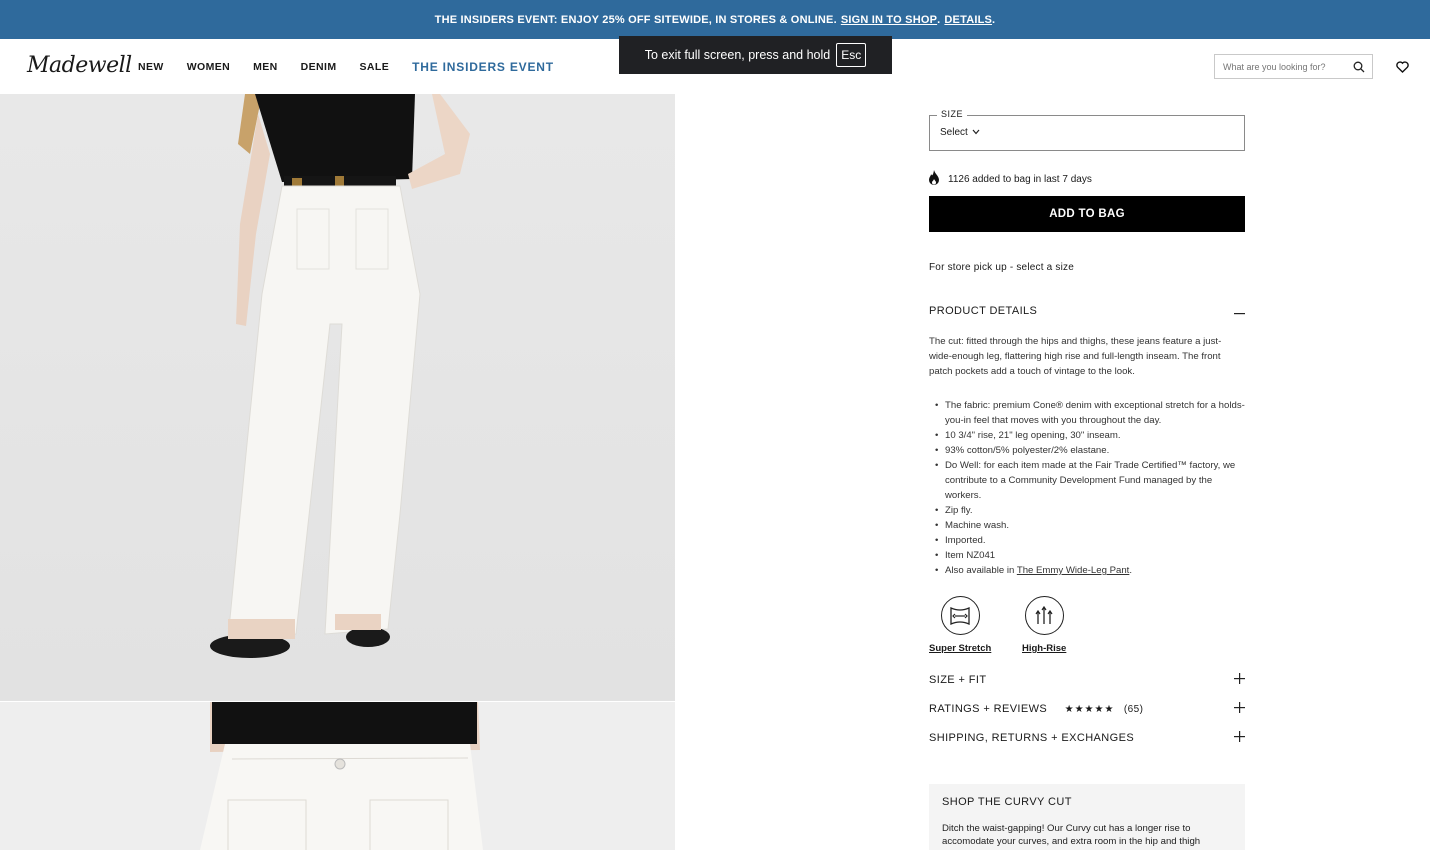 This screenshot has width=1430, height=850. What do you see at coordinates (994, 19) in the screenshot?
I see `promo-end: .` at bounding box center [994, 19].